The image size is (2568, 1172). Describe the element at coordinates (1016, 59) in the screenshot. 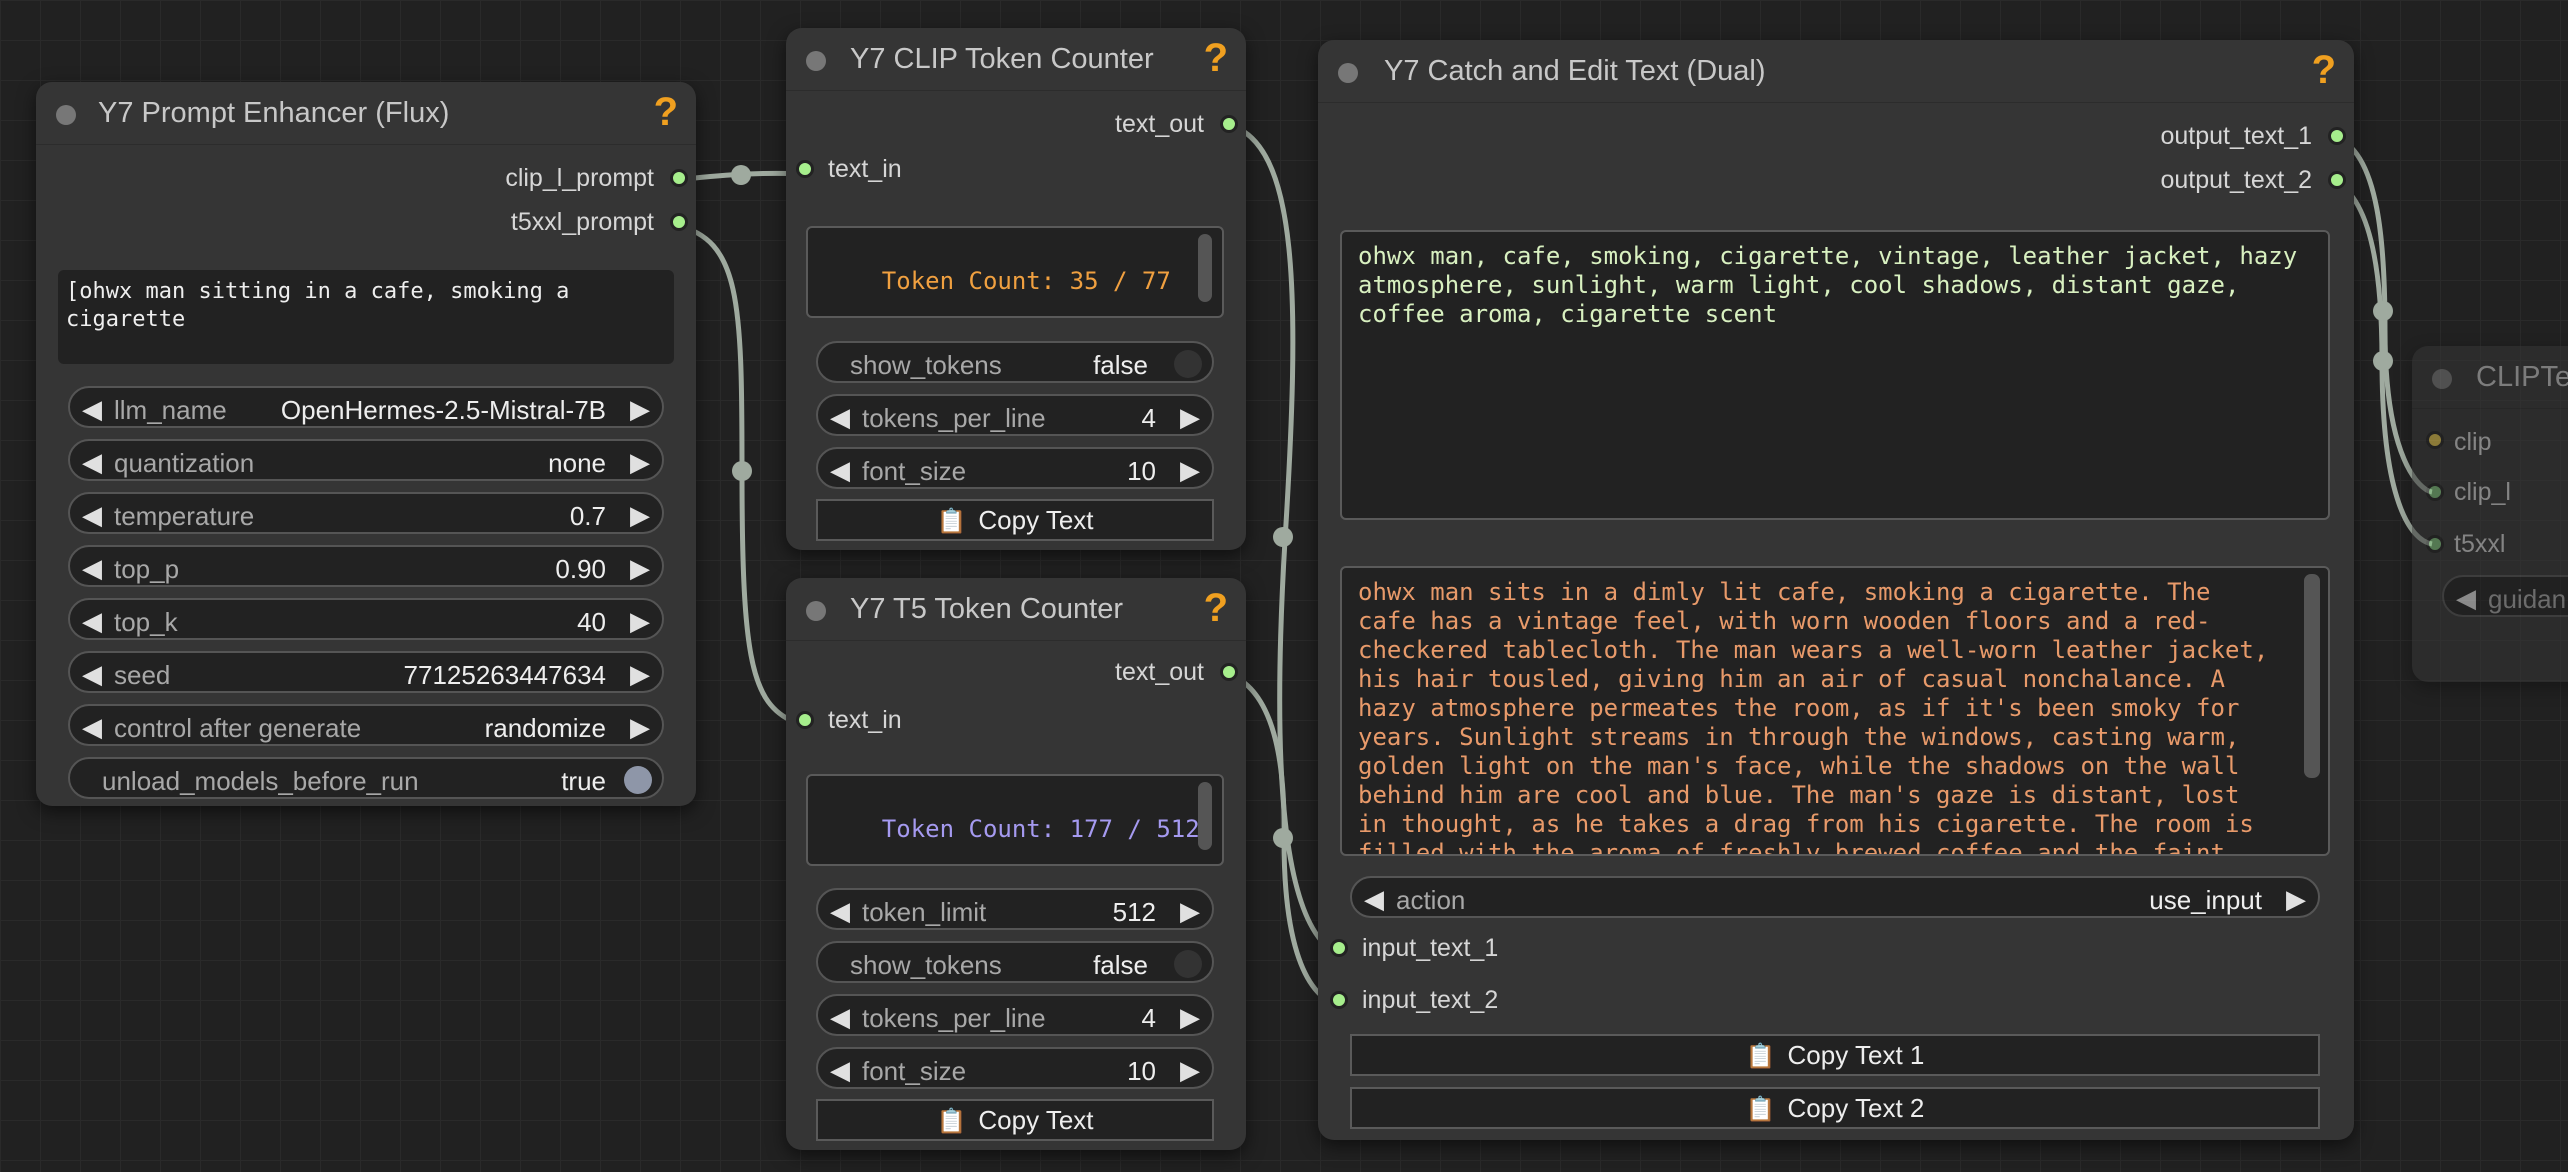

I see `node-header: Y7 CLIP Token Counter ?` at that location.